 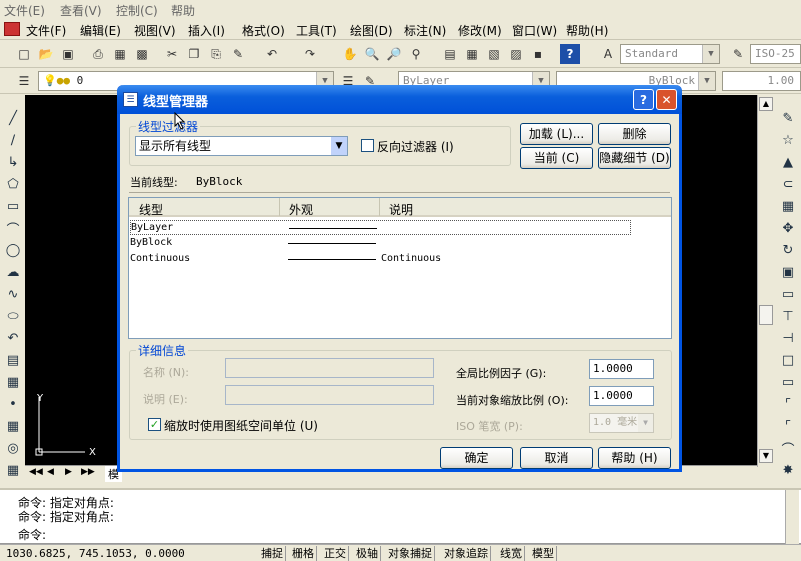 What do you see at coordinates (788, 404) in the screenshot?
I see `join-icon: ⌜` at bounding box center [788, 404].